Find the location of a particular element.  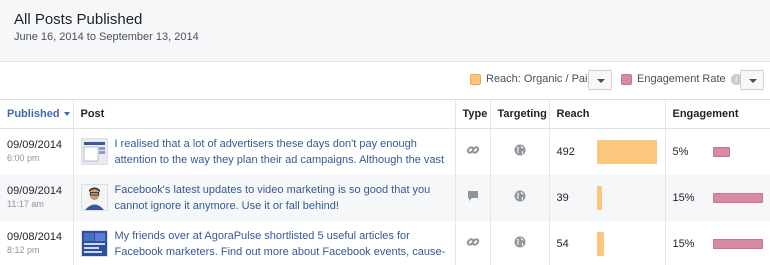

column-type: Type is located at coordinates (472, 114).